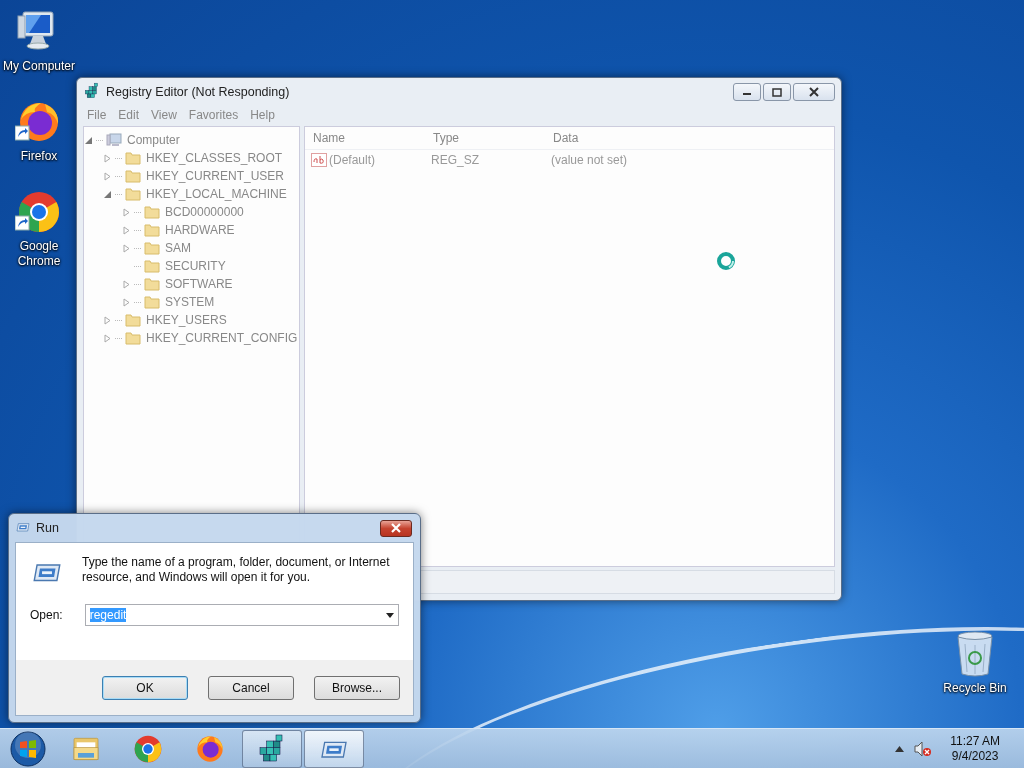 This screenshot has height=768, width=1024. Describe the element at coordinates (203, 212) in the screenshot. I see `tree-item: BCD00000000` at that location.